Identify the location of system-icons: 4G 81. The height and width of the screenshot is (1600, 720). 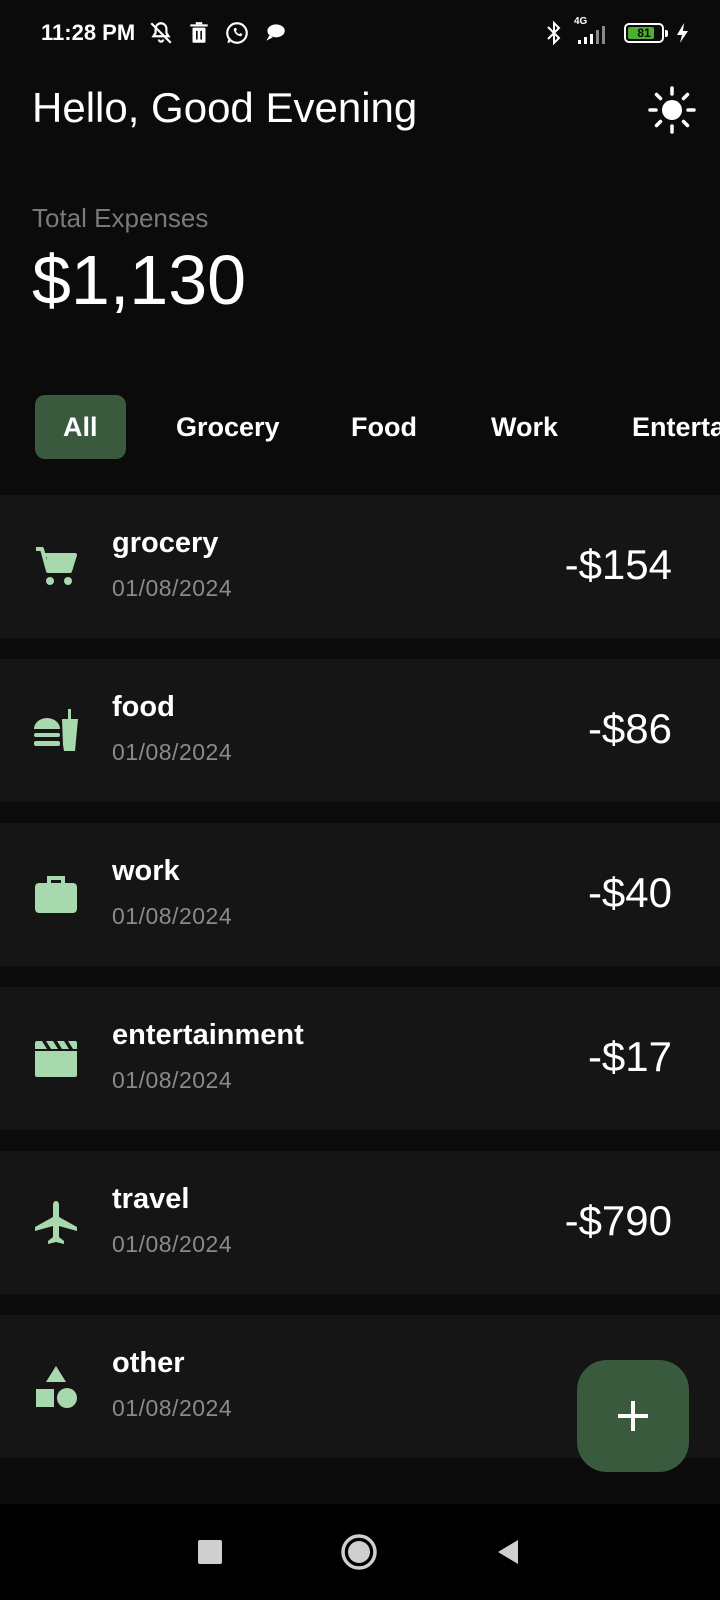
(617, 31).